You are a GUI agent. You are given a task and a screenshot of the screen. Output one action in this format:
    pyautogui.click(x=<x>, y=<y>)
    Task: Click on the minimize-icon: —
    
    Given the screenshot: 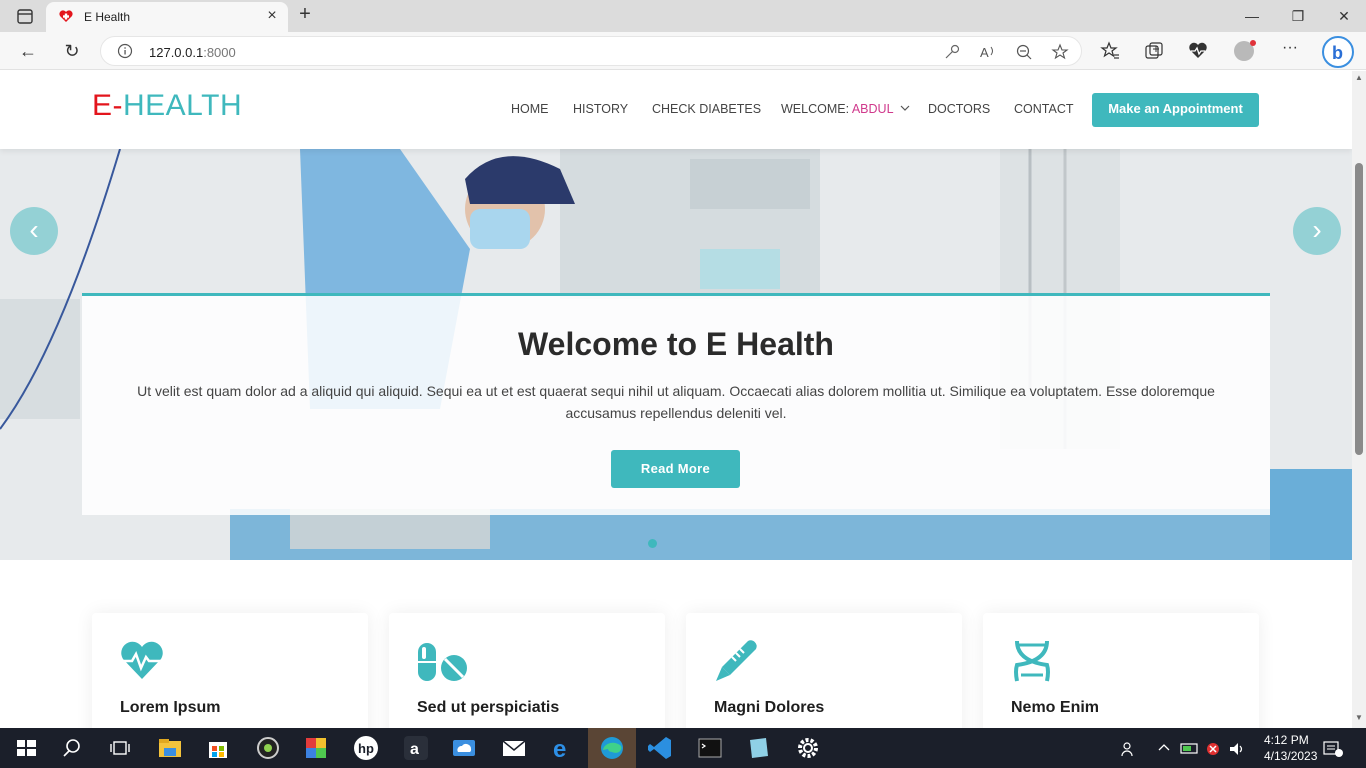 What is the action you would take?
    pyautogui.click(x=1252, y=16)
    